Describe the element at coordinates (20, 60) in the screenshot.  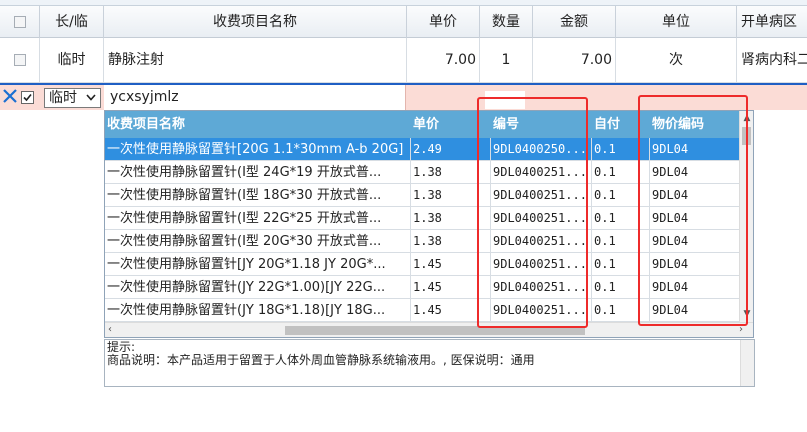
I see `row-checkbox` at that location.